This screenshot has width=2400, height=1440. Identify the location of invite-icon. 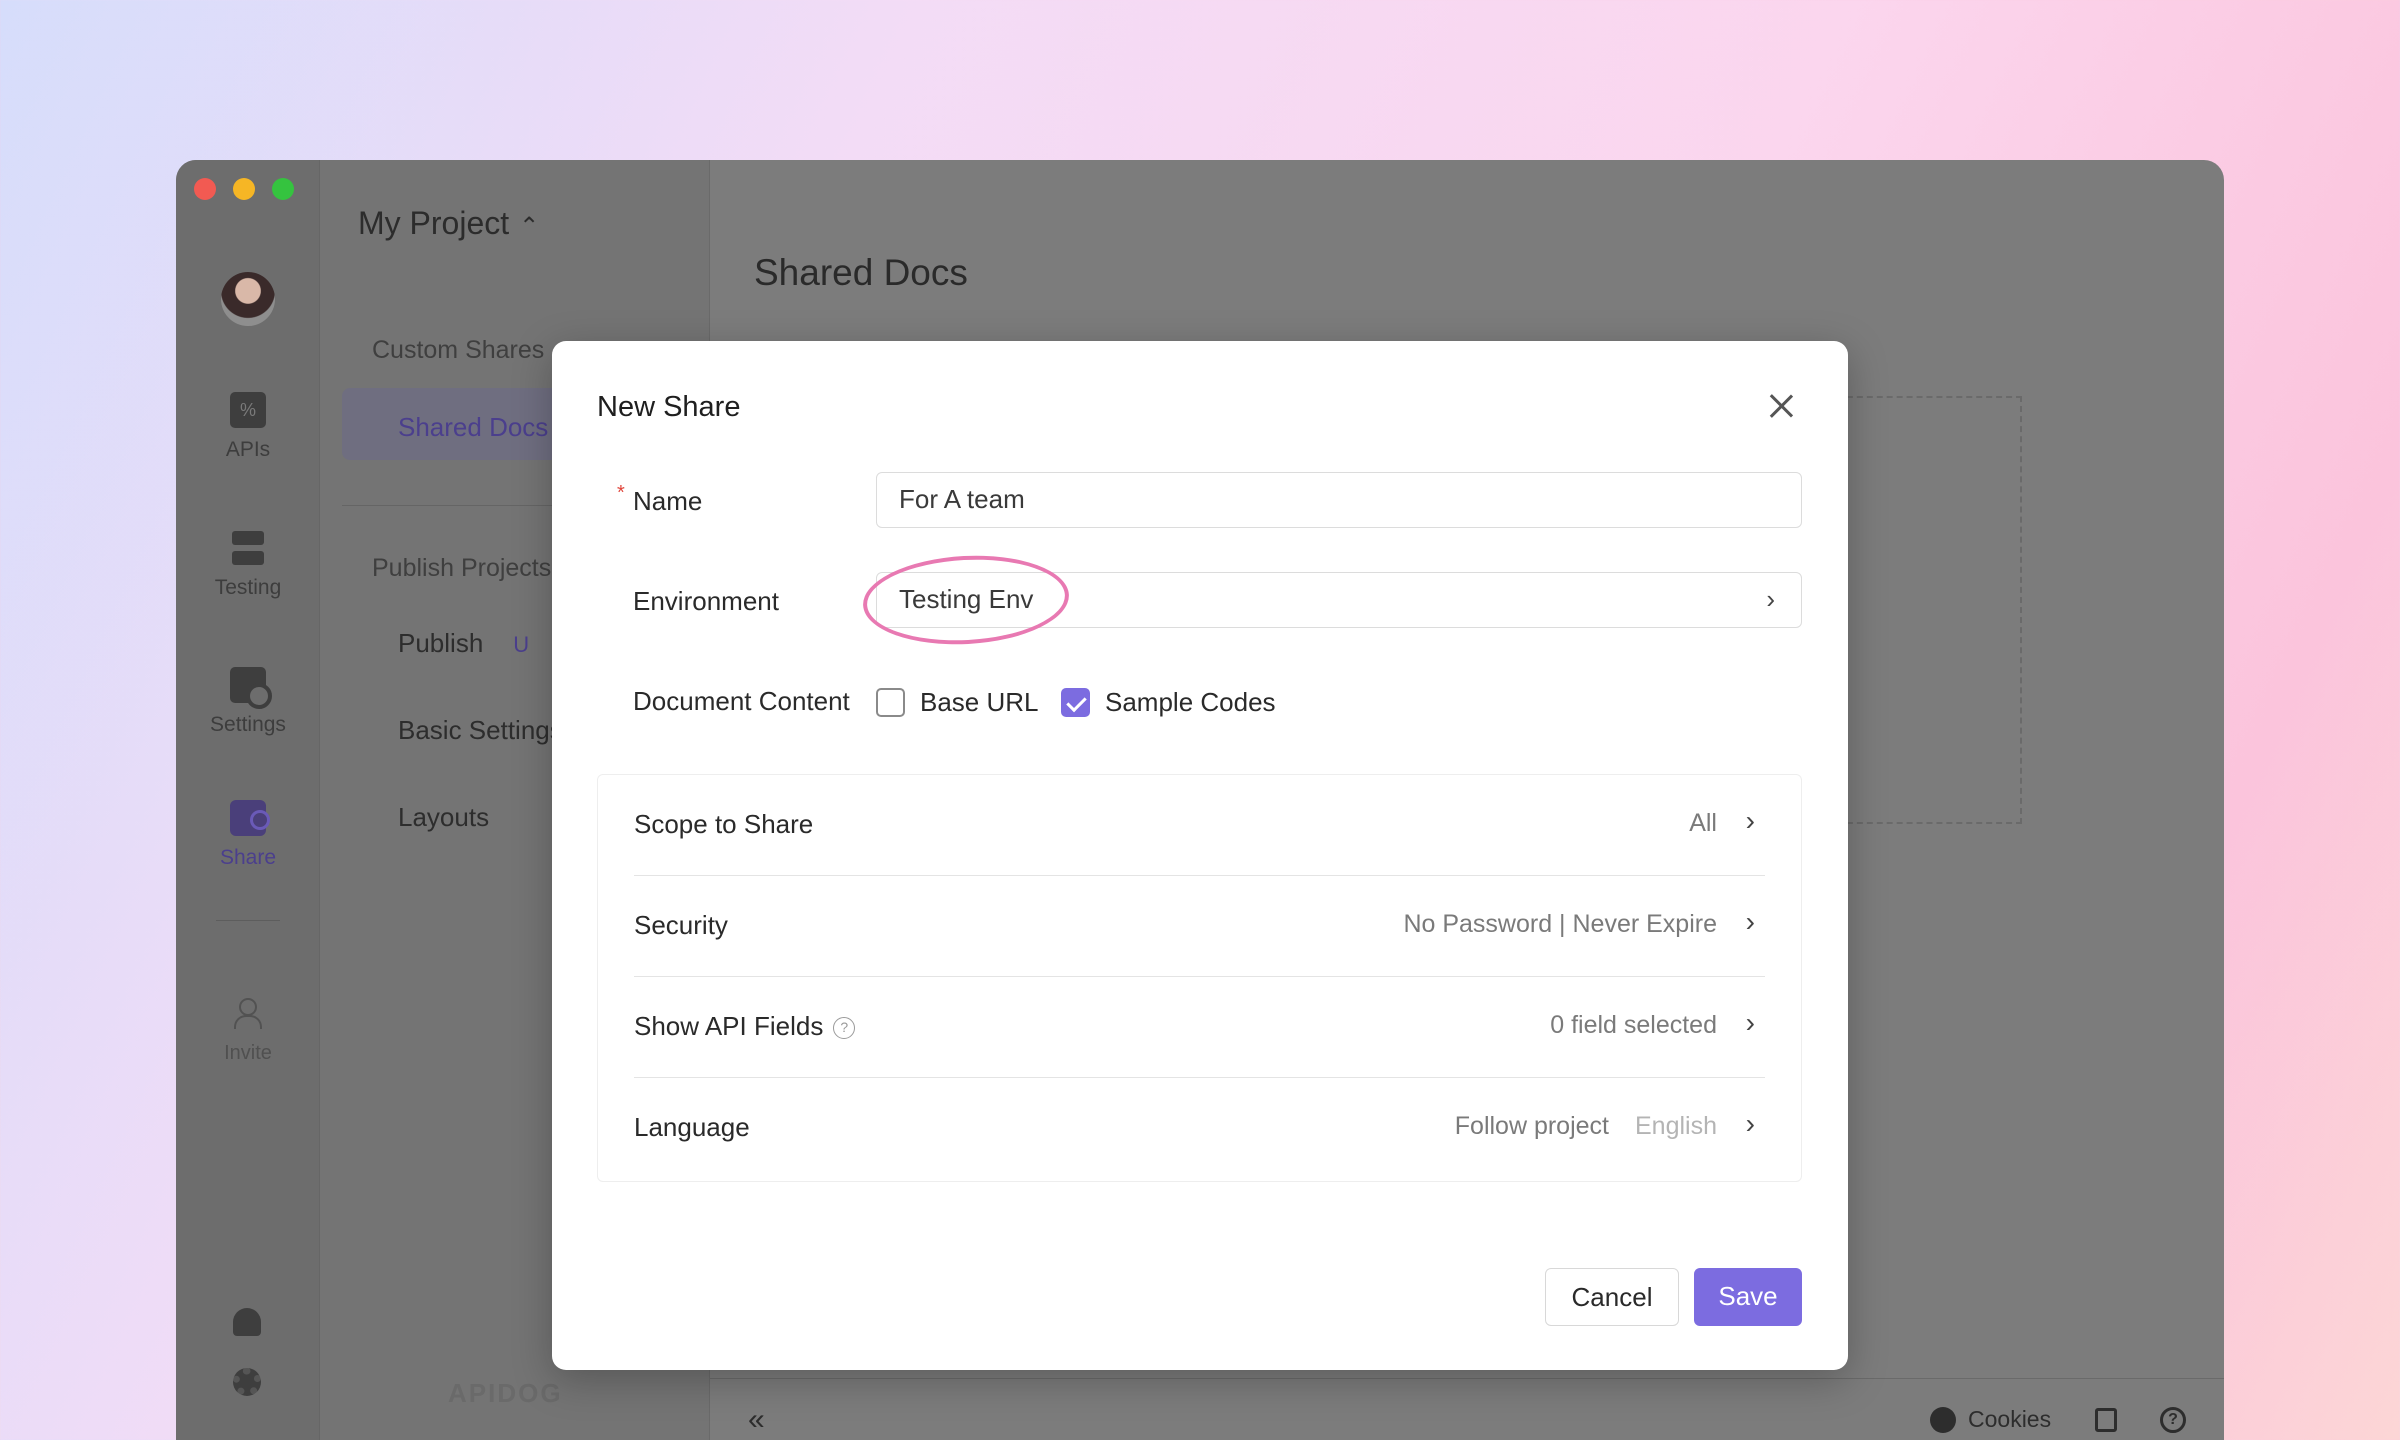
(248, 1014).